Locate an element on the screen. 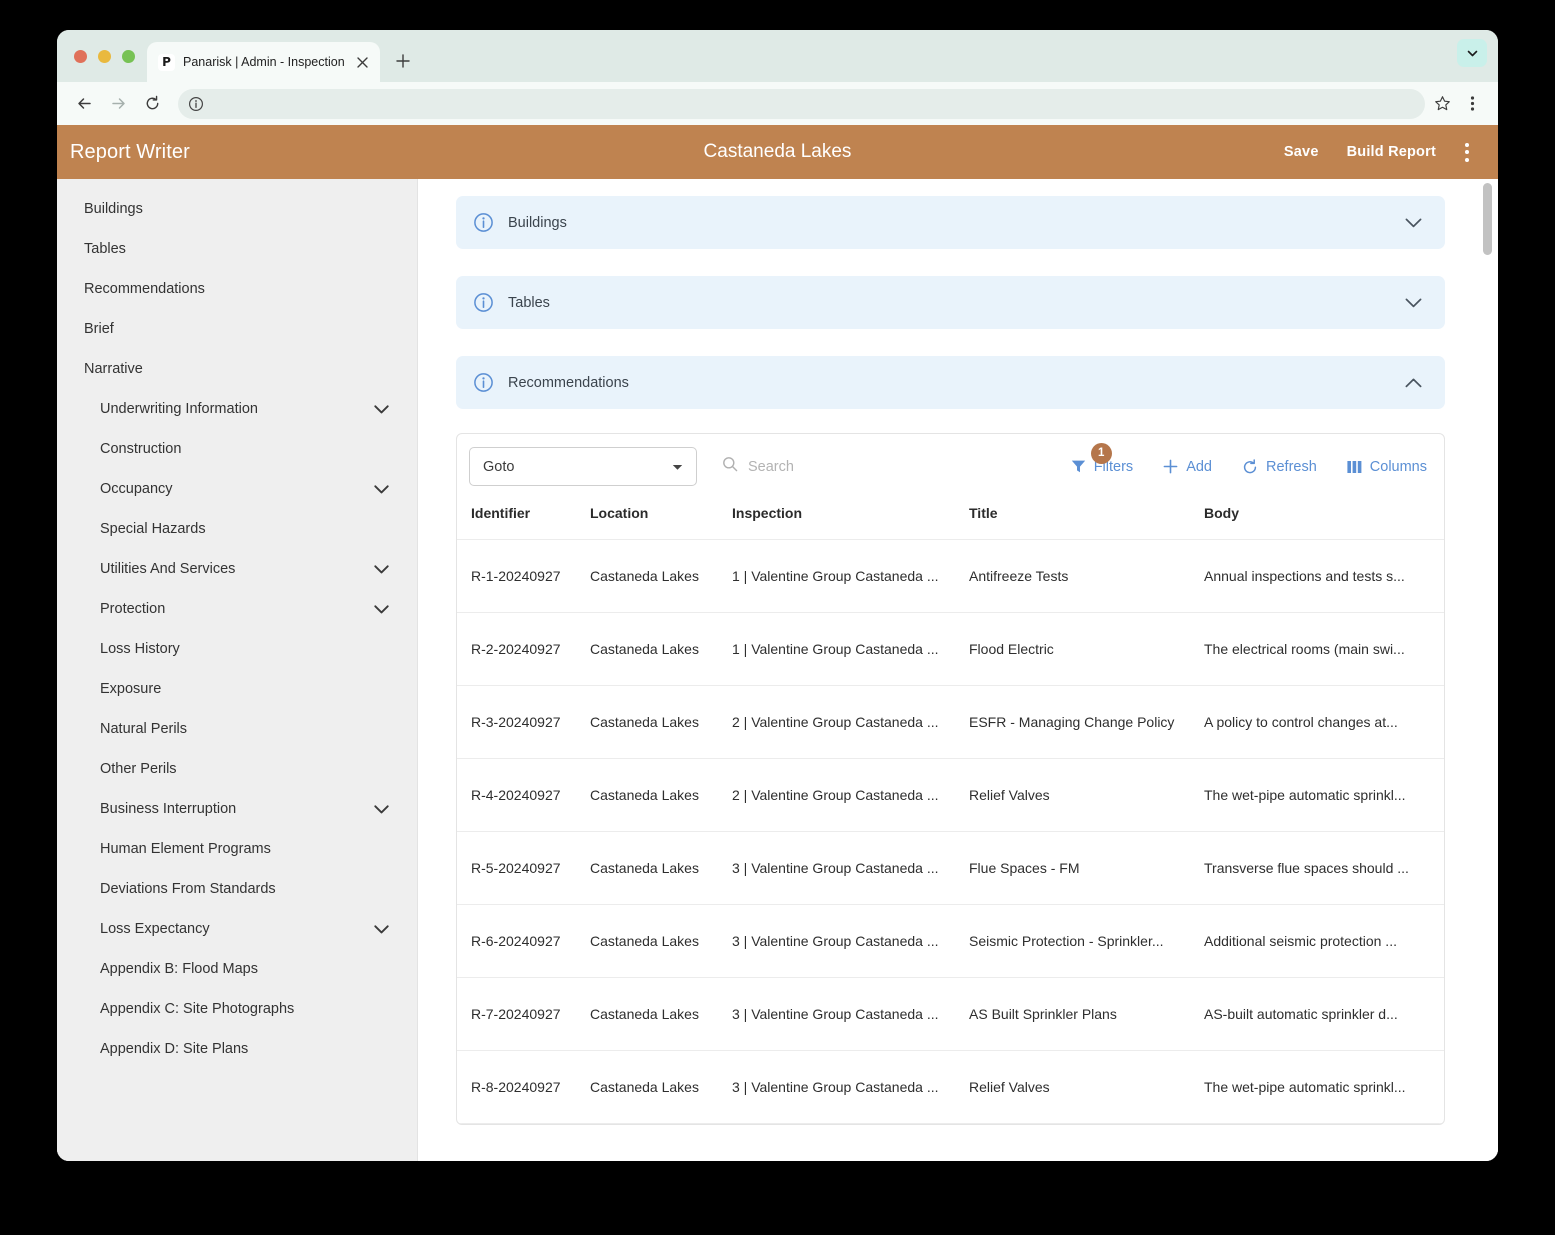 The height and width of the screenshot is (1235, 1555). sidebar-item-narrative: Narrative is located at coordinates (237, 369).